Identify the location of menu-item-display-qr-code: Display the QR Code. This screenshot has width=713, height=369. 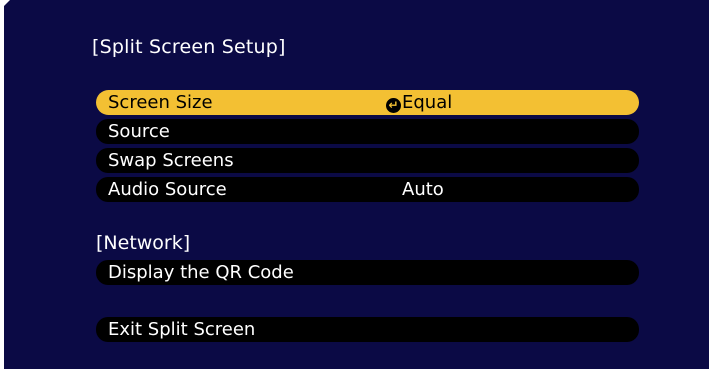
(367, 272).